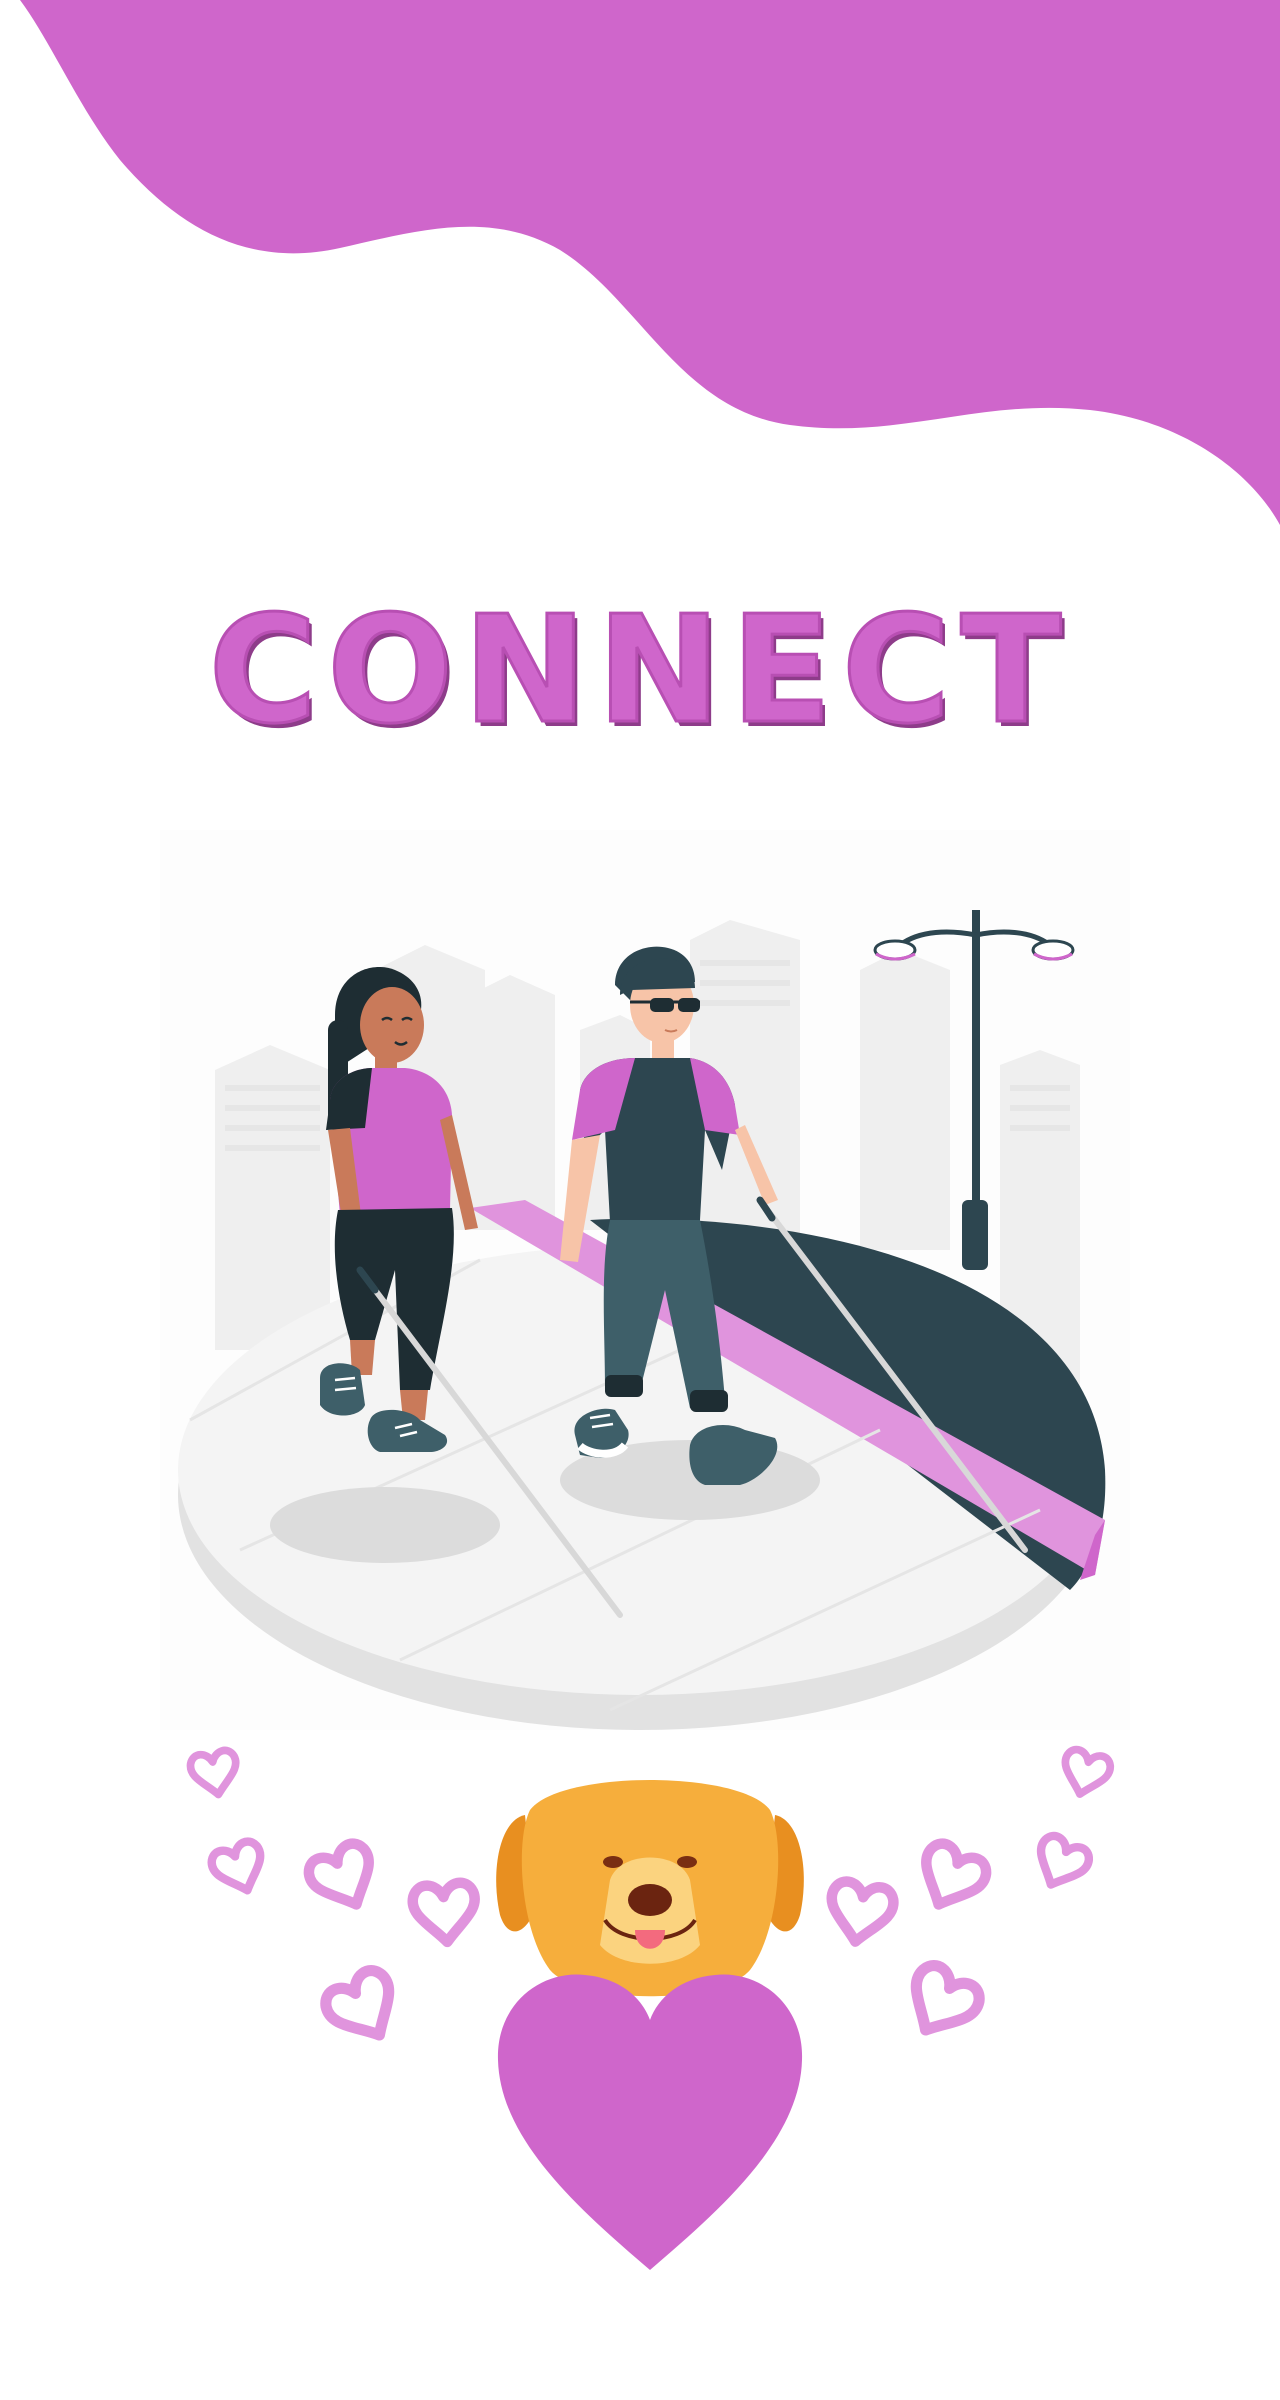 The image size is (1280, 2400). I want to click on big-heart-icon, so click(650, 2122).